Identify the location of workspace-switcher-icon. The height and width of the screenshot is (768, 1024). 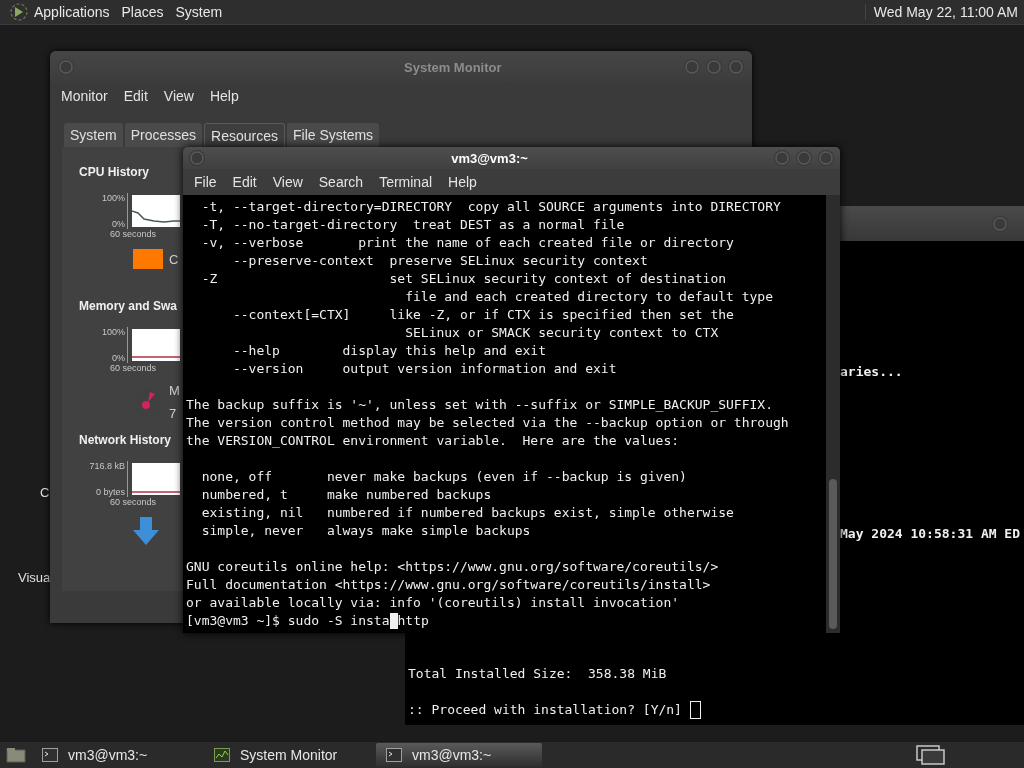
(931, 755).